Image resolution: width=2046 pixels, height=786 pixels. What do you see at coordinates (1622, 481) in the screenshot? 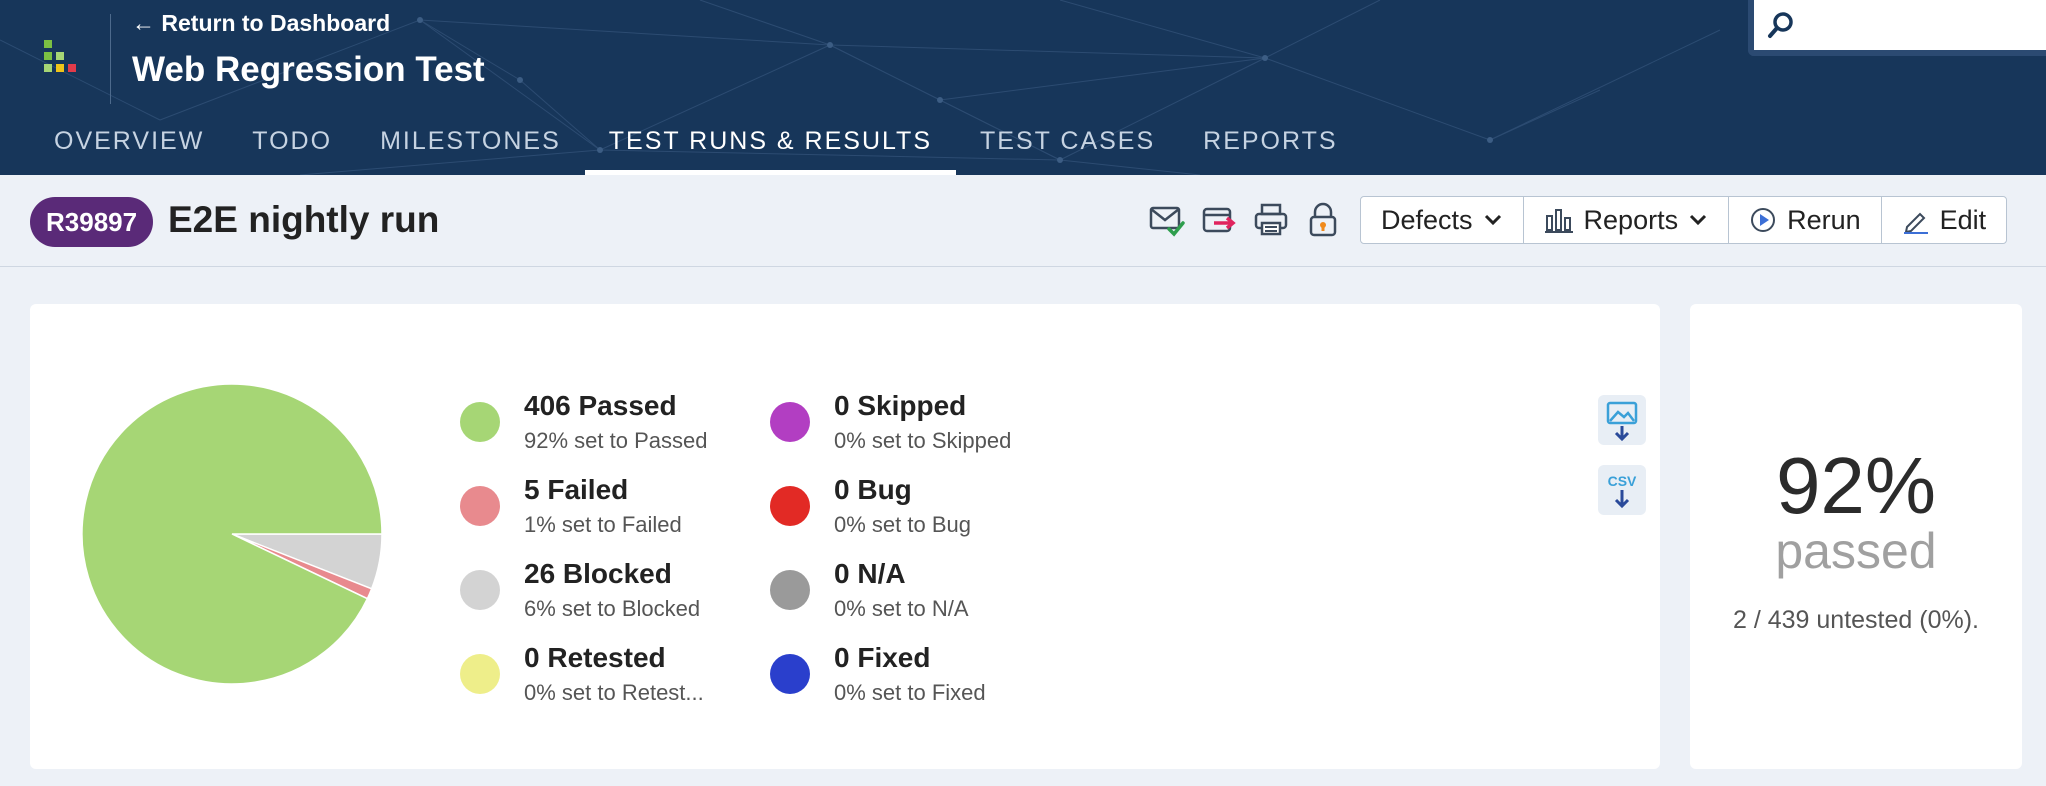
I see `csv-label: CSV` at bounding box center [1622, 481].